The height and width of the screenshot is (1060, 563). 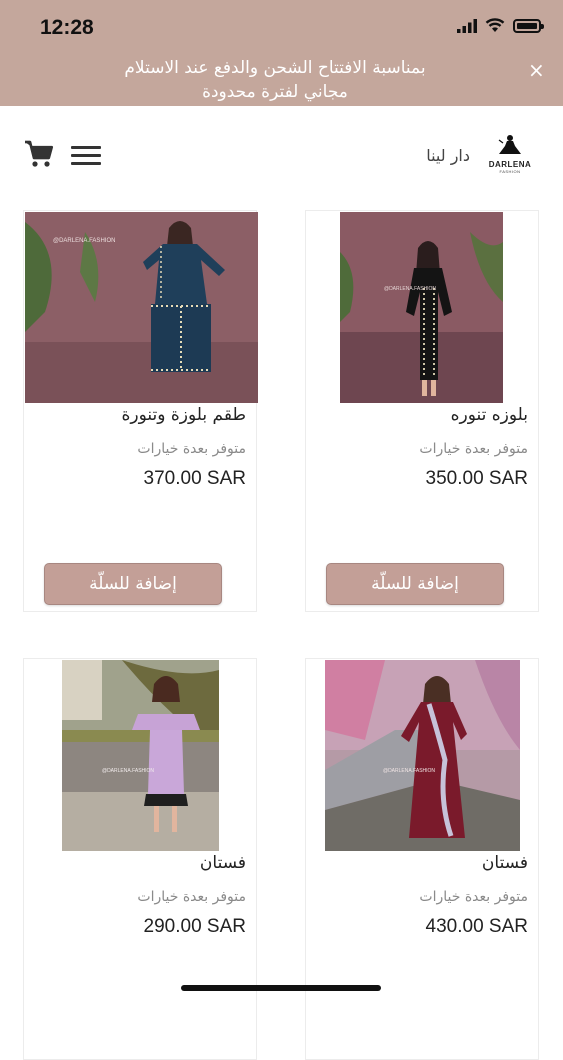 What do you see at coordinates (509, 144) in the screenshot?
I see `logo-figure-icon` at bounding box center [509, 144].